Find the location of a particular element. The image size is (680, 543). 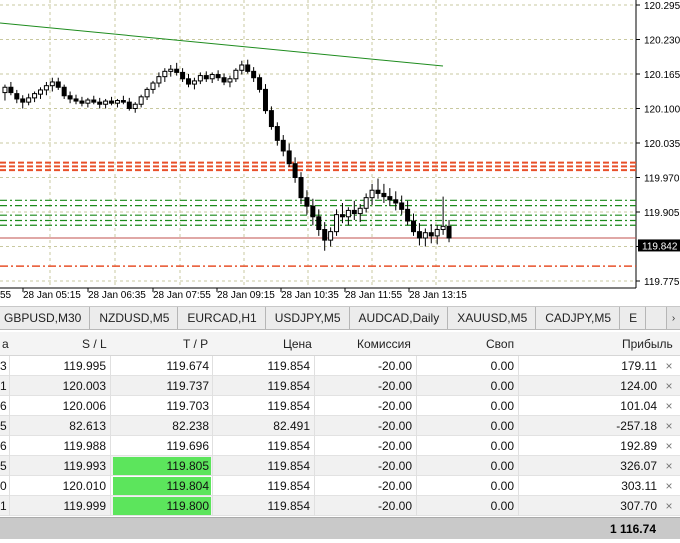

column-header-first: а is located at coordinates (5, 344).